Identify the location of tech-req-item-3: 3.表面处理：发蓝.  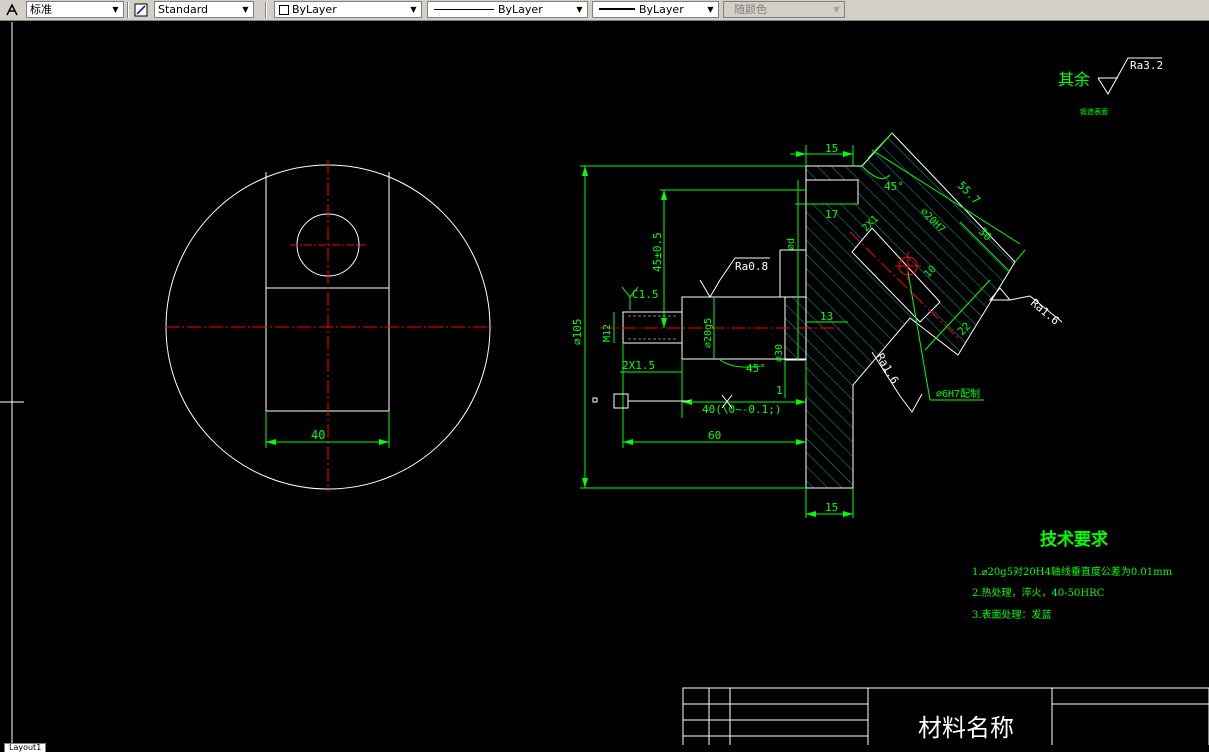
(1012, 614).